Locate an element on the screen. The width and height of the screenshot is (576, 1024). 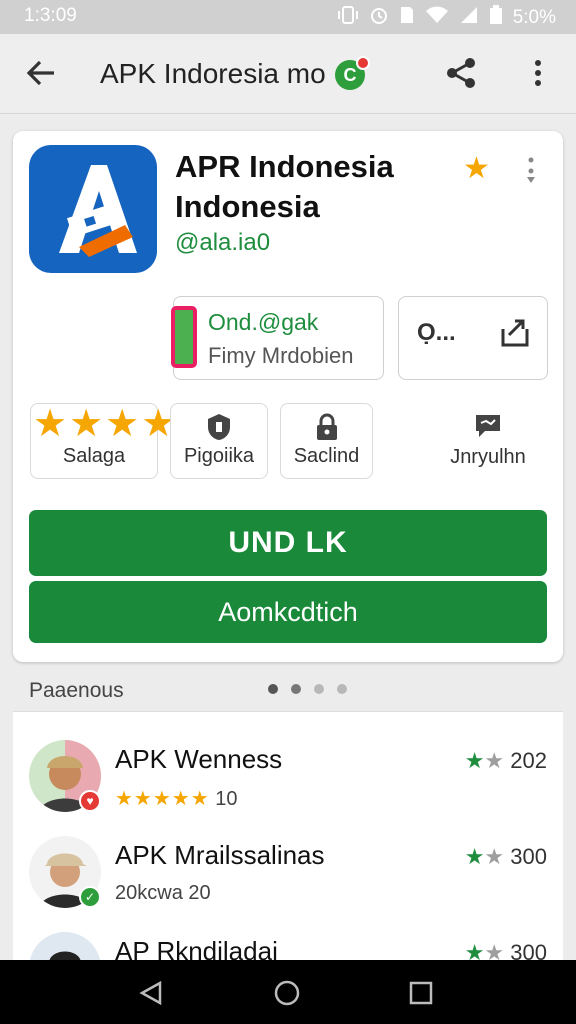
list-item: ✓ APK Mrailssalinas 20kcwa 20 ★★ 300 is located at coordinates (288, 884).